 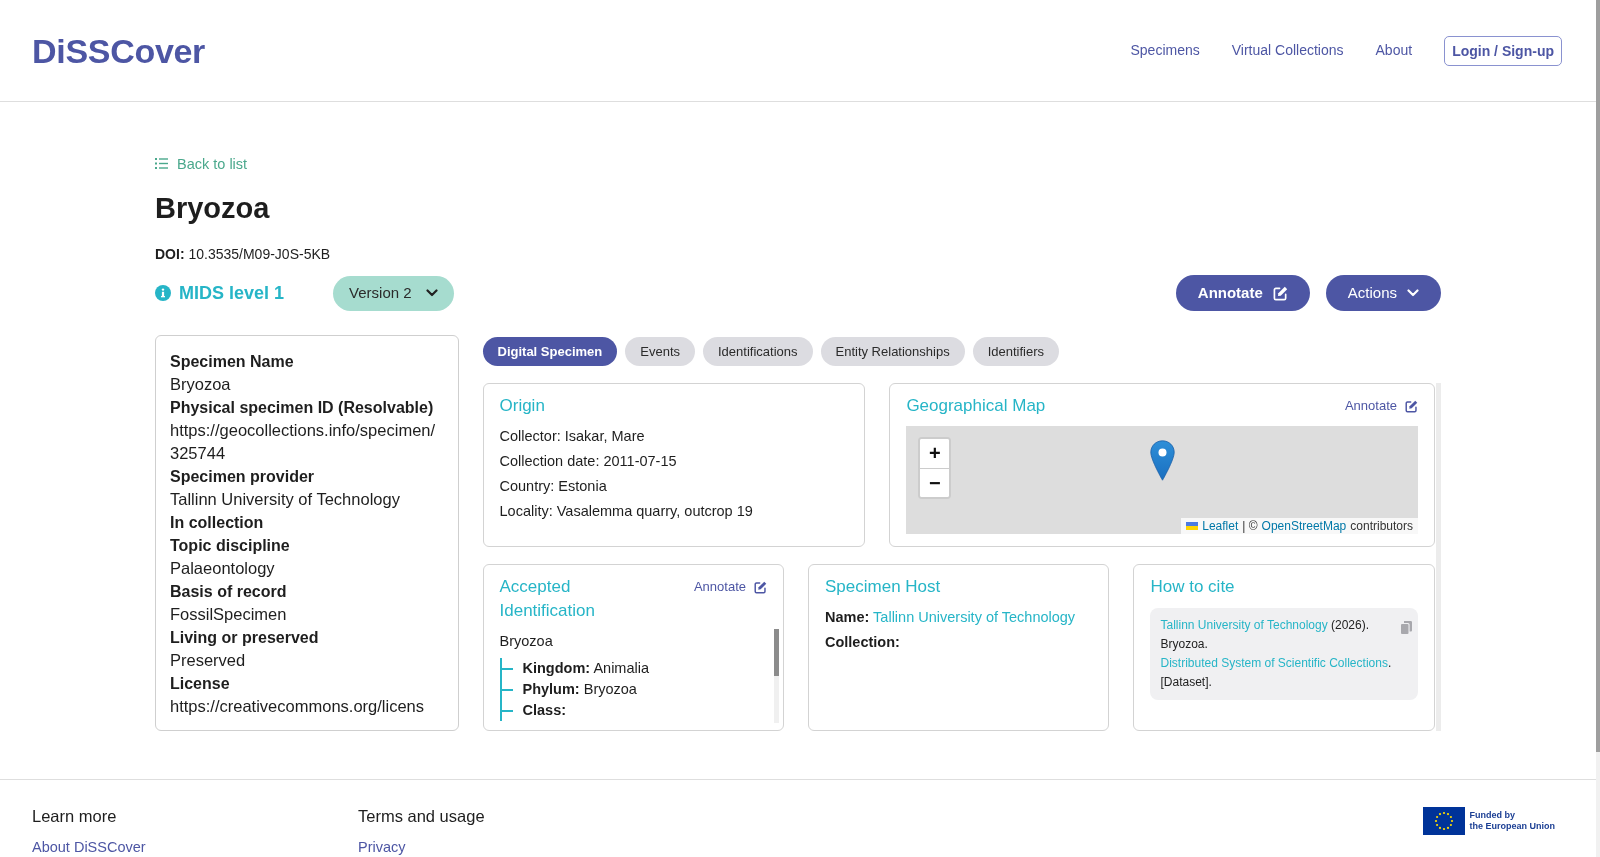 What do you see at coordinates (303, 442) in the screenshot?
I see `summary-value: https://geocollections.info/specimen/325744` at bounding box center [303, 442].